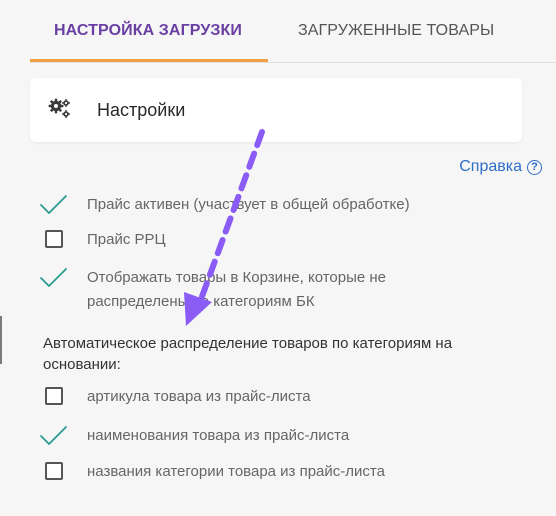  Describe the element at coordinates (293, 31) in the screenshot. I see `tab-bar: НАСТРОЙКА ЗАГРУЗКИ ЗАГРУЖЕННЫЕ ТОВАРЫ` at that location.